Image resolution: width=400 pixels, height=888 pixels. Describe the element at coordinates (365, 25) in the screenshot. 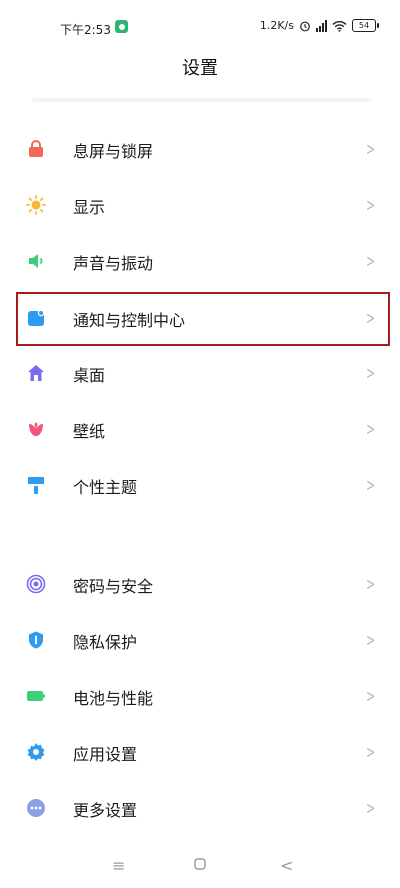

I see `battery-indicator: 54` at that location.